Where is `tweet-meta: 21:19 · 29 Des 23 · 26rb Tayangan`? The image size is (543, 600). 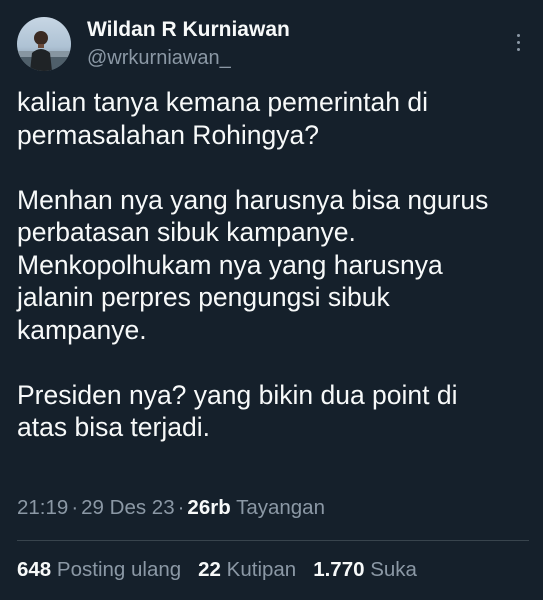 tweet-meta: 21:19 · 29 Des 23 · 26rb Tayangan is located at coordinates (171, 508).